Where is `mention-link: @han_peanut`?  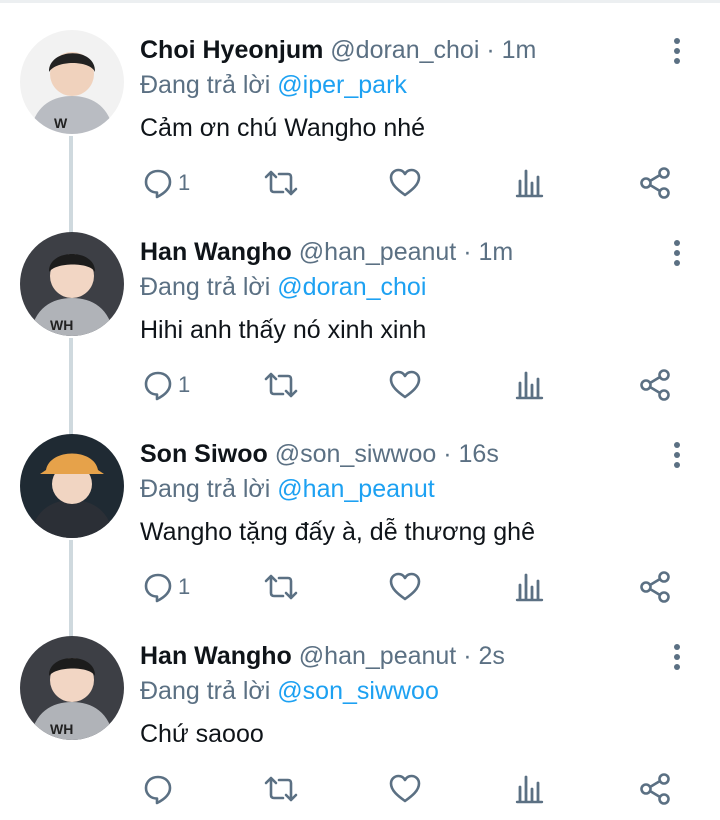
mention-link: @han_peanut is located at coordinates (355, 489).